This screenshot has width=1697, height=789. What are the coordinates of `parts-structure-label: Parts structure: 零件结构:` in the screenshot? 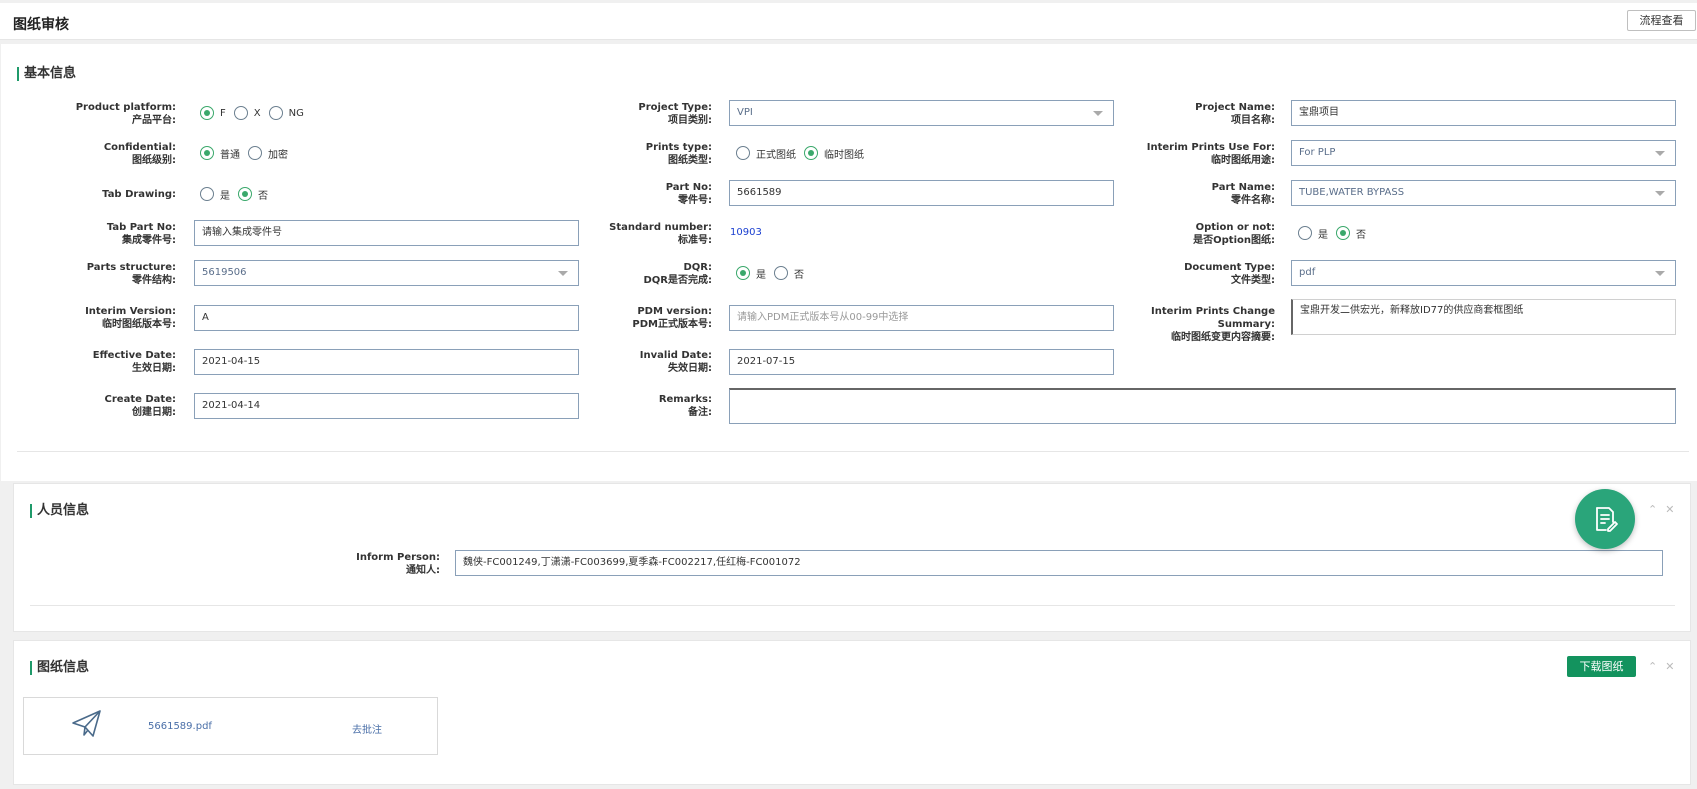 It's located at (131, 274).